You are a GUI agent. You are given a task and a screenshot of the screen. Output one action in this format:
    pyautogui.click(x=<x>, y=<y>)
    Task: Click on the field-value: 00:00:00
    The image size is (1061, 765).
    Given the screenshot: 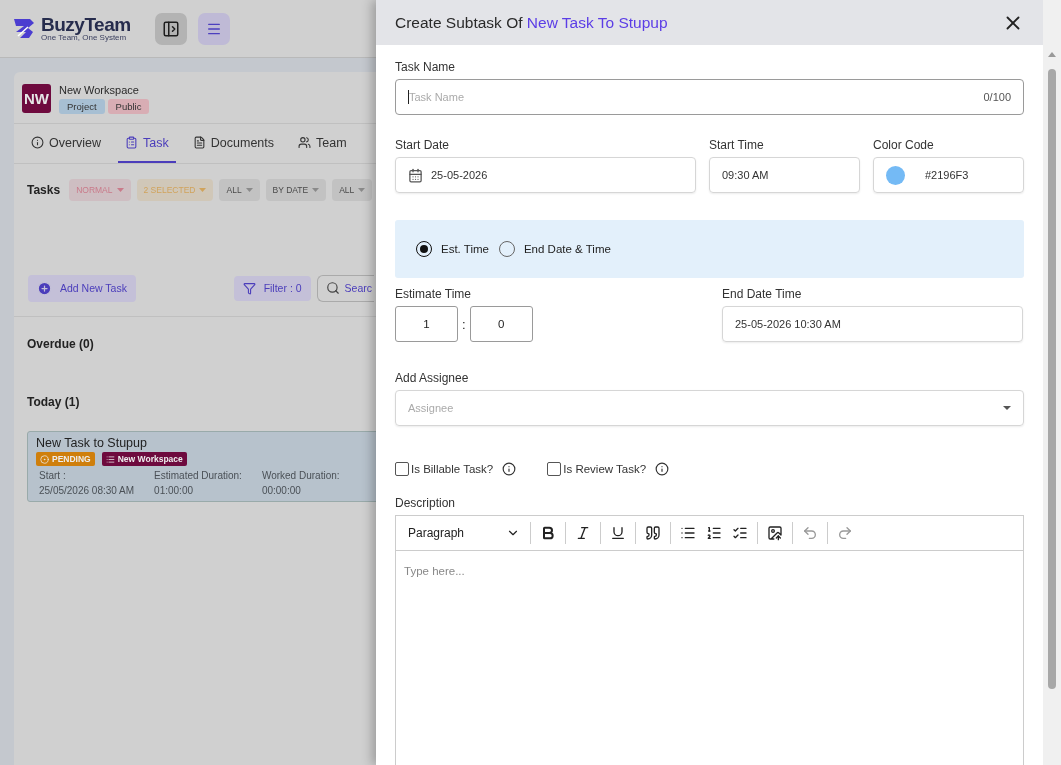 What is the action you would take?
    pyautogui.click(x=281, y=490)
    